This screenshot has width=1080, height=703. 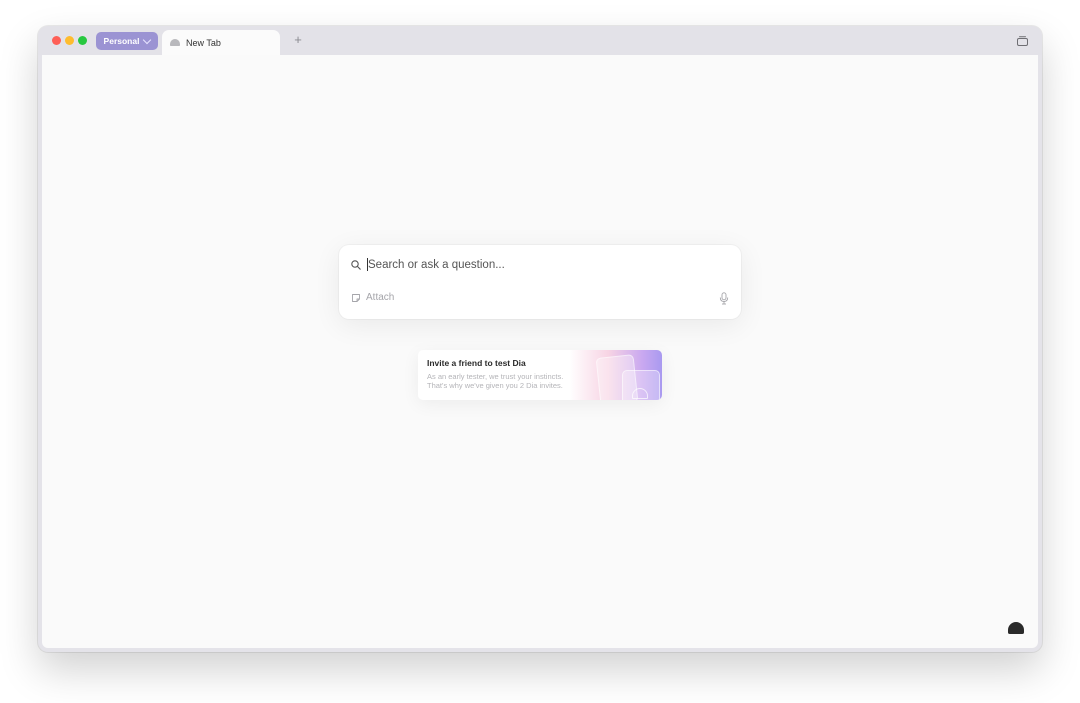 What do you see at coordinates (540, 282) in the screenshot?
I see `search-box: Attach` at bounding box center [540, 282].